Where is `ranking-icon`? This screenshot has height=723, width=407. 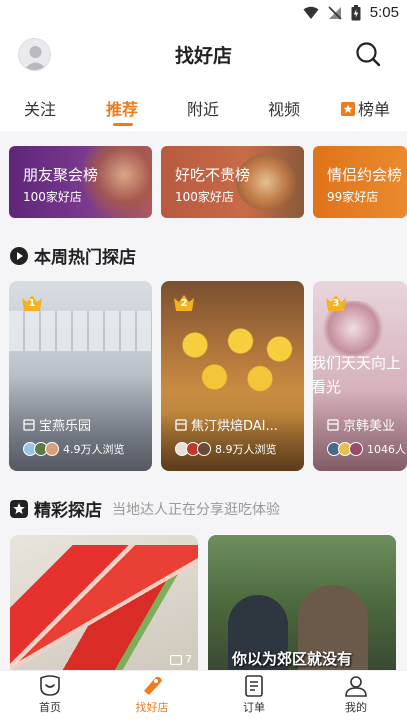 ranking-icon is located at coordinates (348, 109).